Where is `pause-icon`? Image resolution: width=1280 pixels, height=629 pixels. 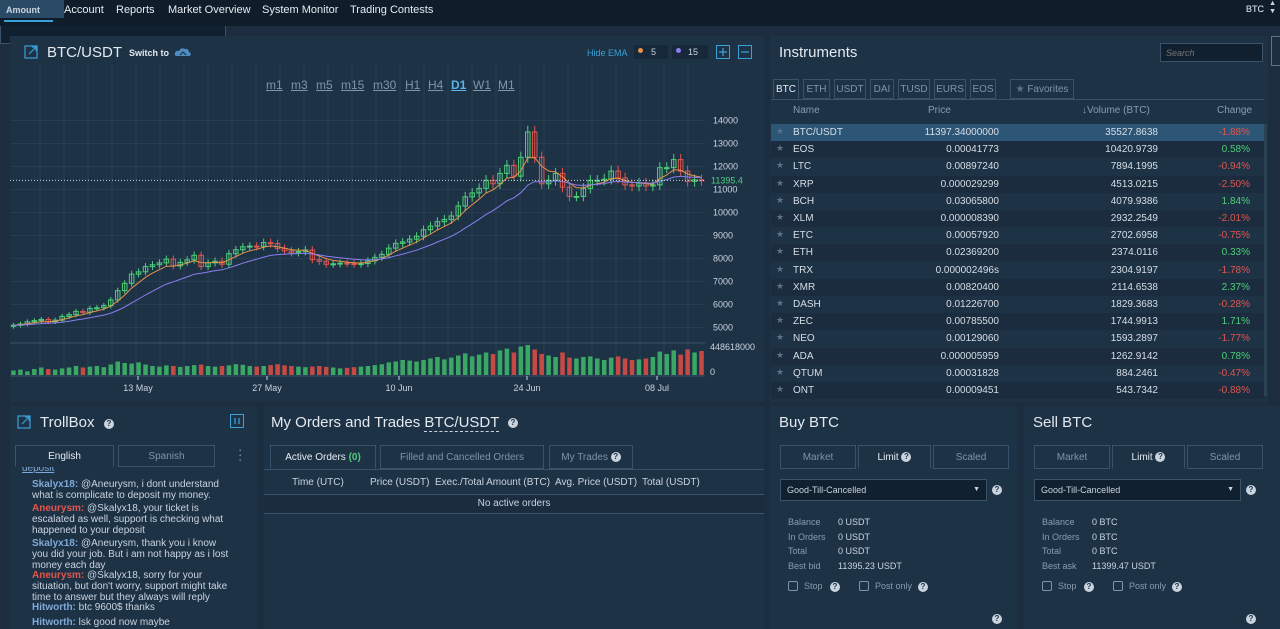
pause-icon is located at coordinates (237, 421).